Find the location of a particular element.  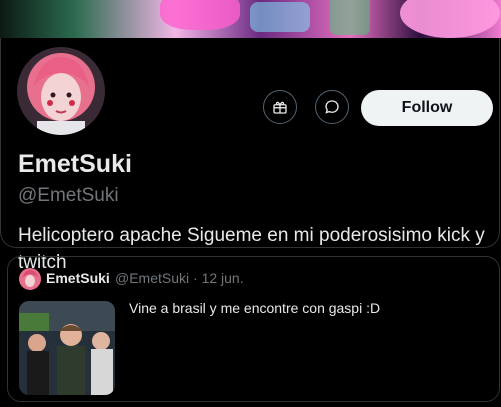

profile-avatar is located at coordinates (61, 91).